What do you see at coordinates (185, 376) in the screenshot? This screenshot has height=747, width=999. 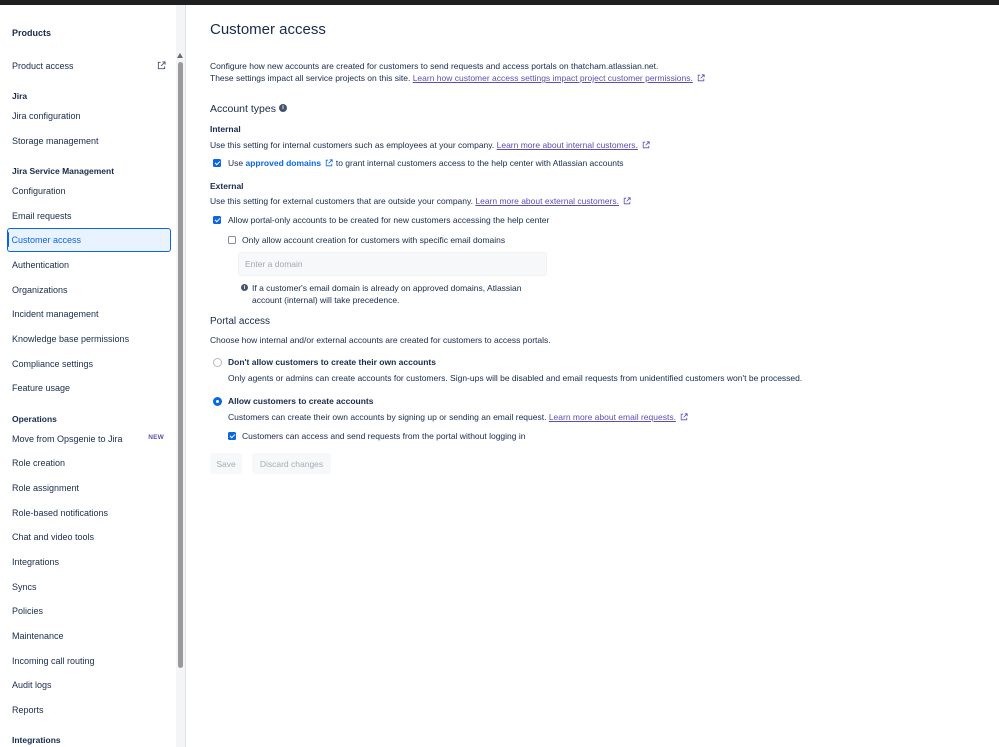 I see `sidebar-divider` at bounding box center [185, 376].